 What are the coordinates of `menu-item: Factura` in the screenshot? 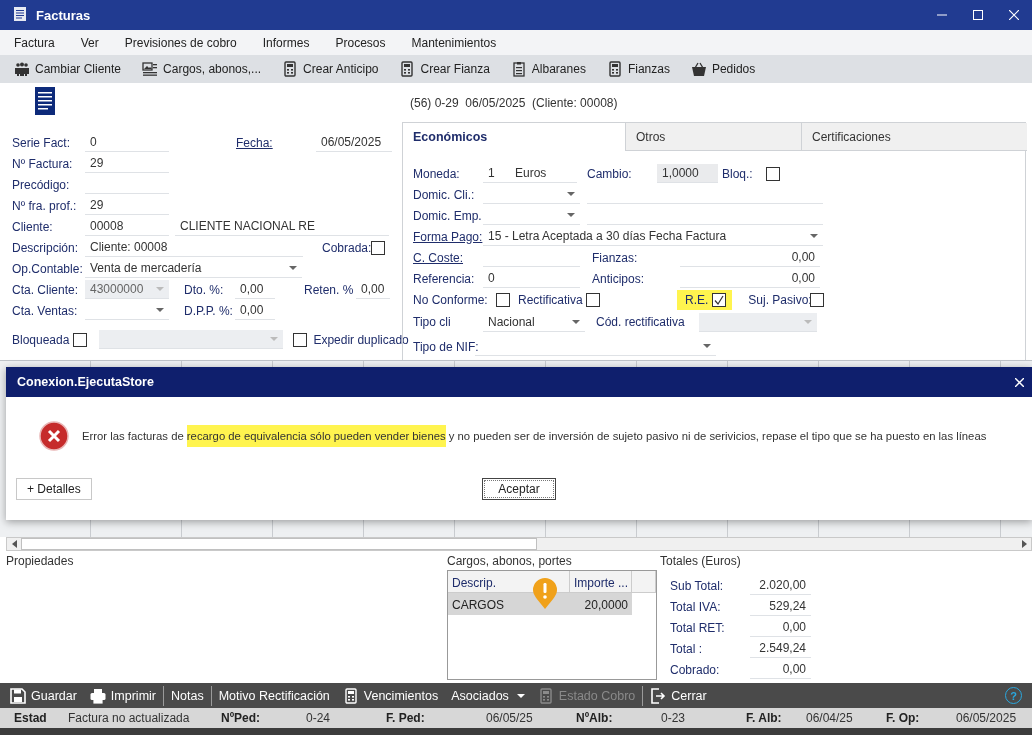 It's located at (34, 42).